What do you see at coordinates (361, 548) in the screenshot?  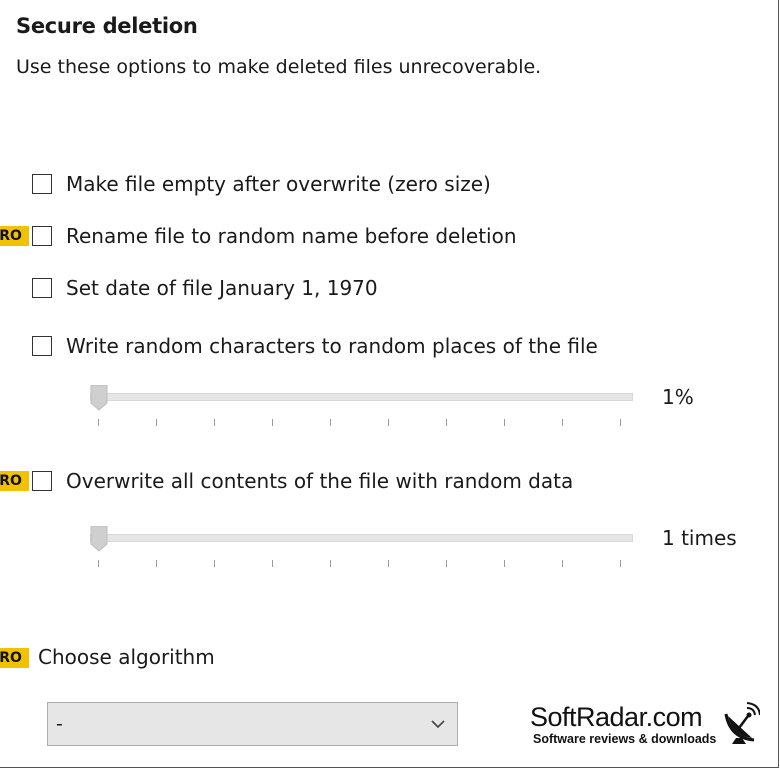 I see `overwrite-times-slider` at bounding box center [361, 548].